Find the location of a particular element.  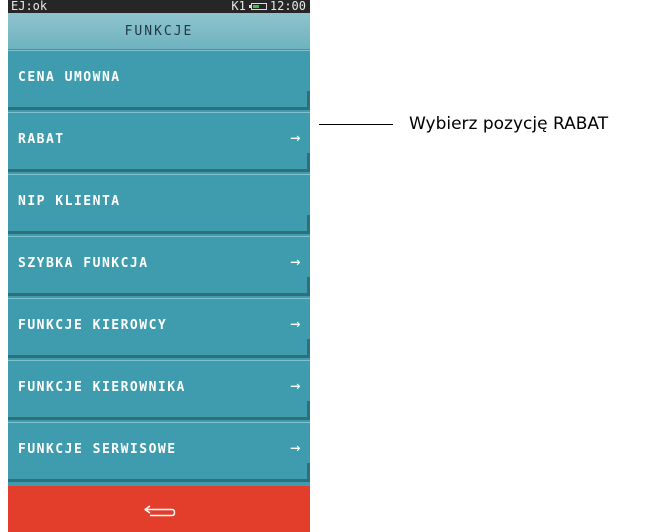

menu-item-szybka-funkcja: SZYBKA FUNKCJA → is located at coordinates (159, 266).